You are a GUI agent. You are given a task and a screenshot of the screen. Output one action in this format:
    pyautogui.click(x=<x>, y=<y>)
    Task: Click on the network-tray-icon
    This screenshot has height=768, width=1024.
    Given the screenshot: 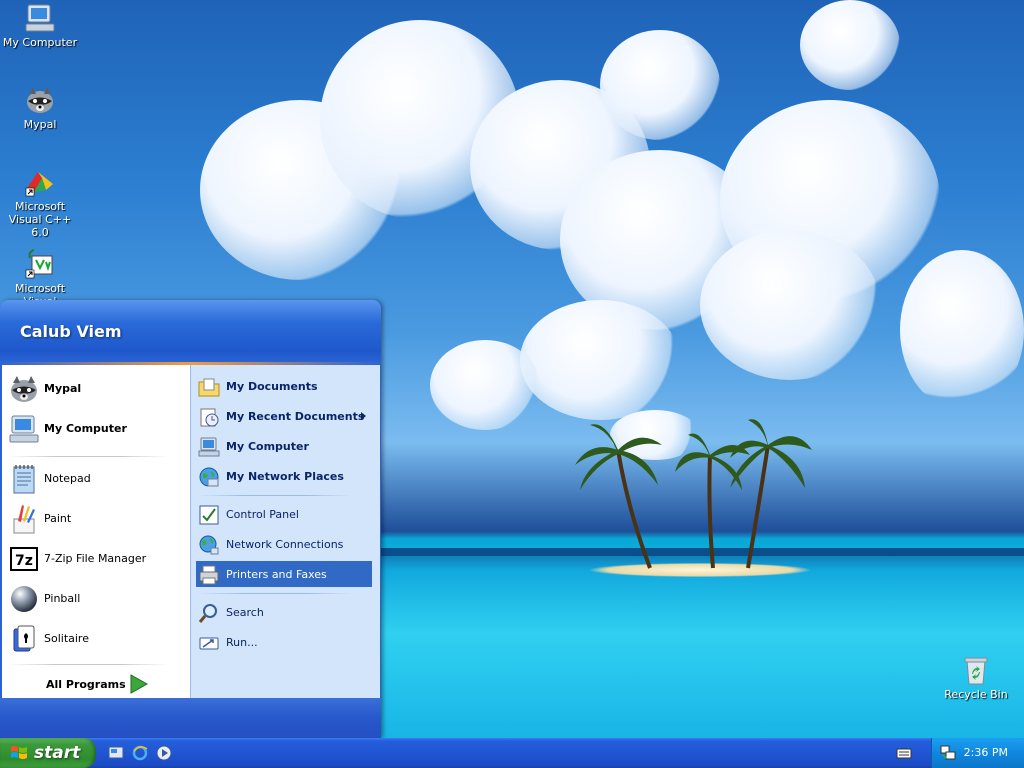 What is the action you would take?
    pyautogui.click(x=948, y=753)
    